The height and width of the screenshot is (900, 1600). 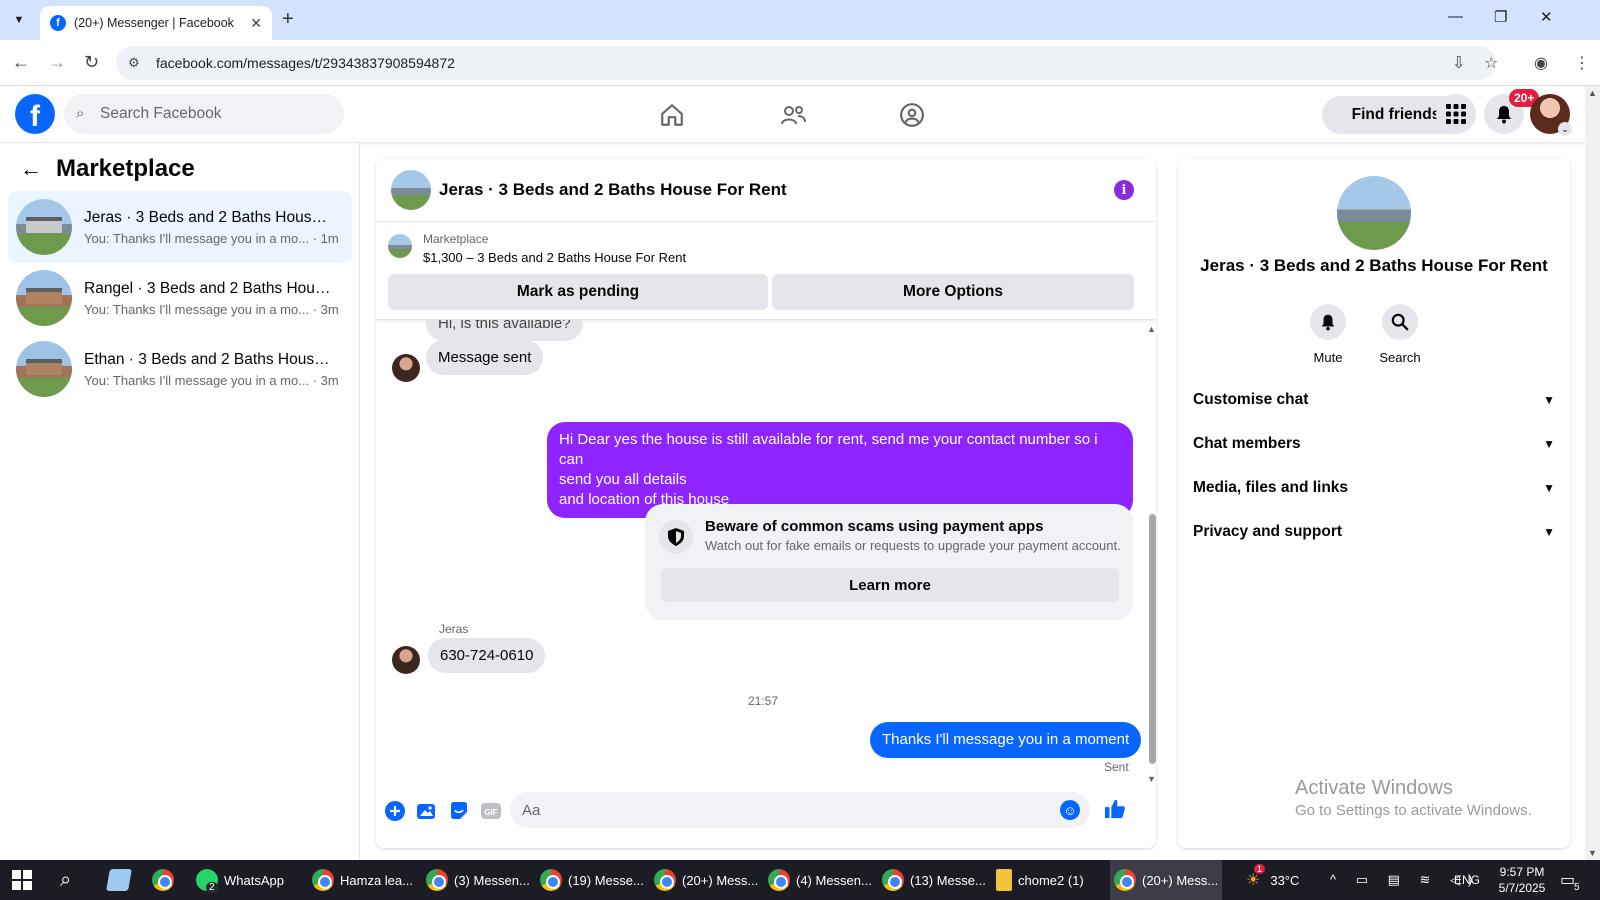 I want to click on gif-icon-label: GIF, so click(x=490, y=812).